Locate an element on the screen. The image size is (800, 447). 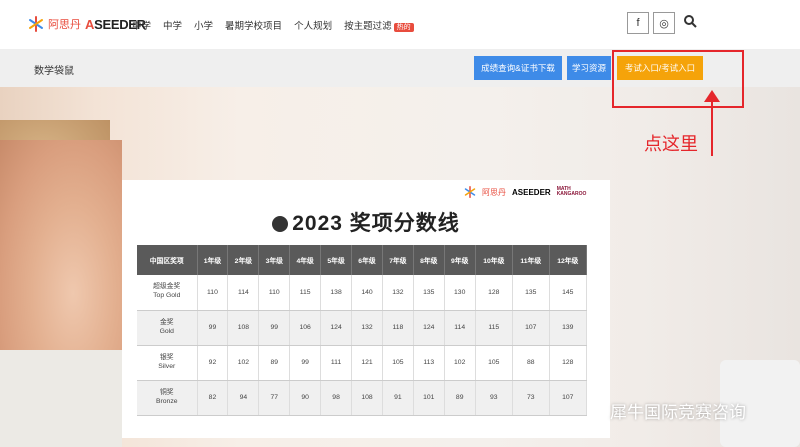
card-logo-cn: 阿思丹 is located at coordinates (494, 192).